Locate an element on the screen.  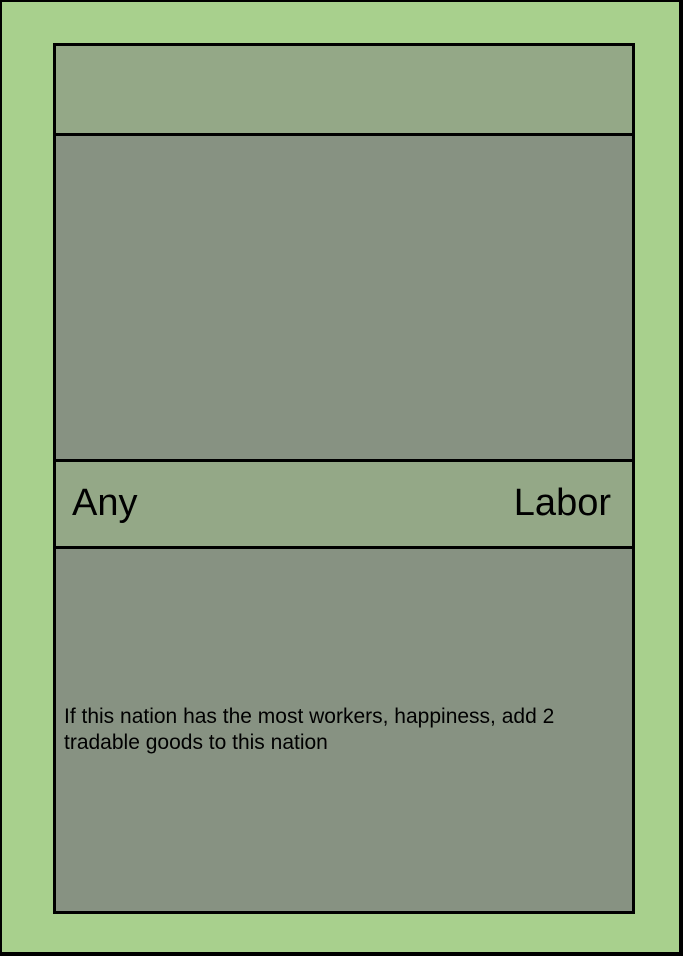
card-type-band: Any Labor is located at coordinates (344, 504).